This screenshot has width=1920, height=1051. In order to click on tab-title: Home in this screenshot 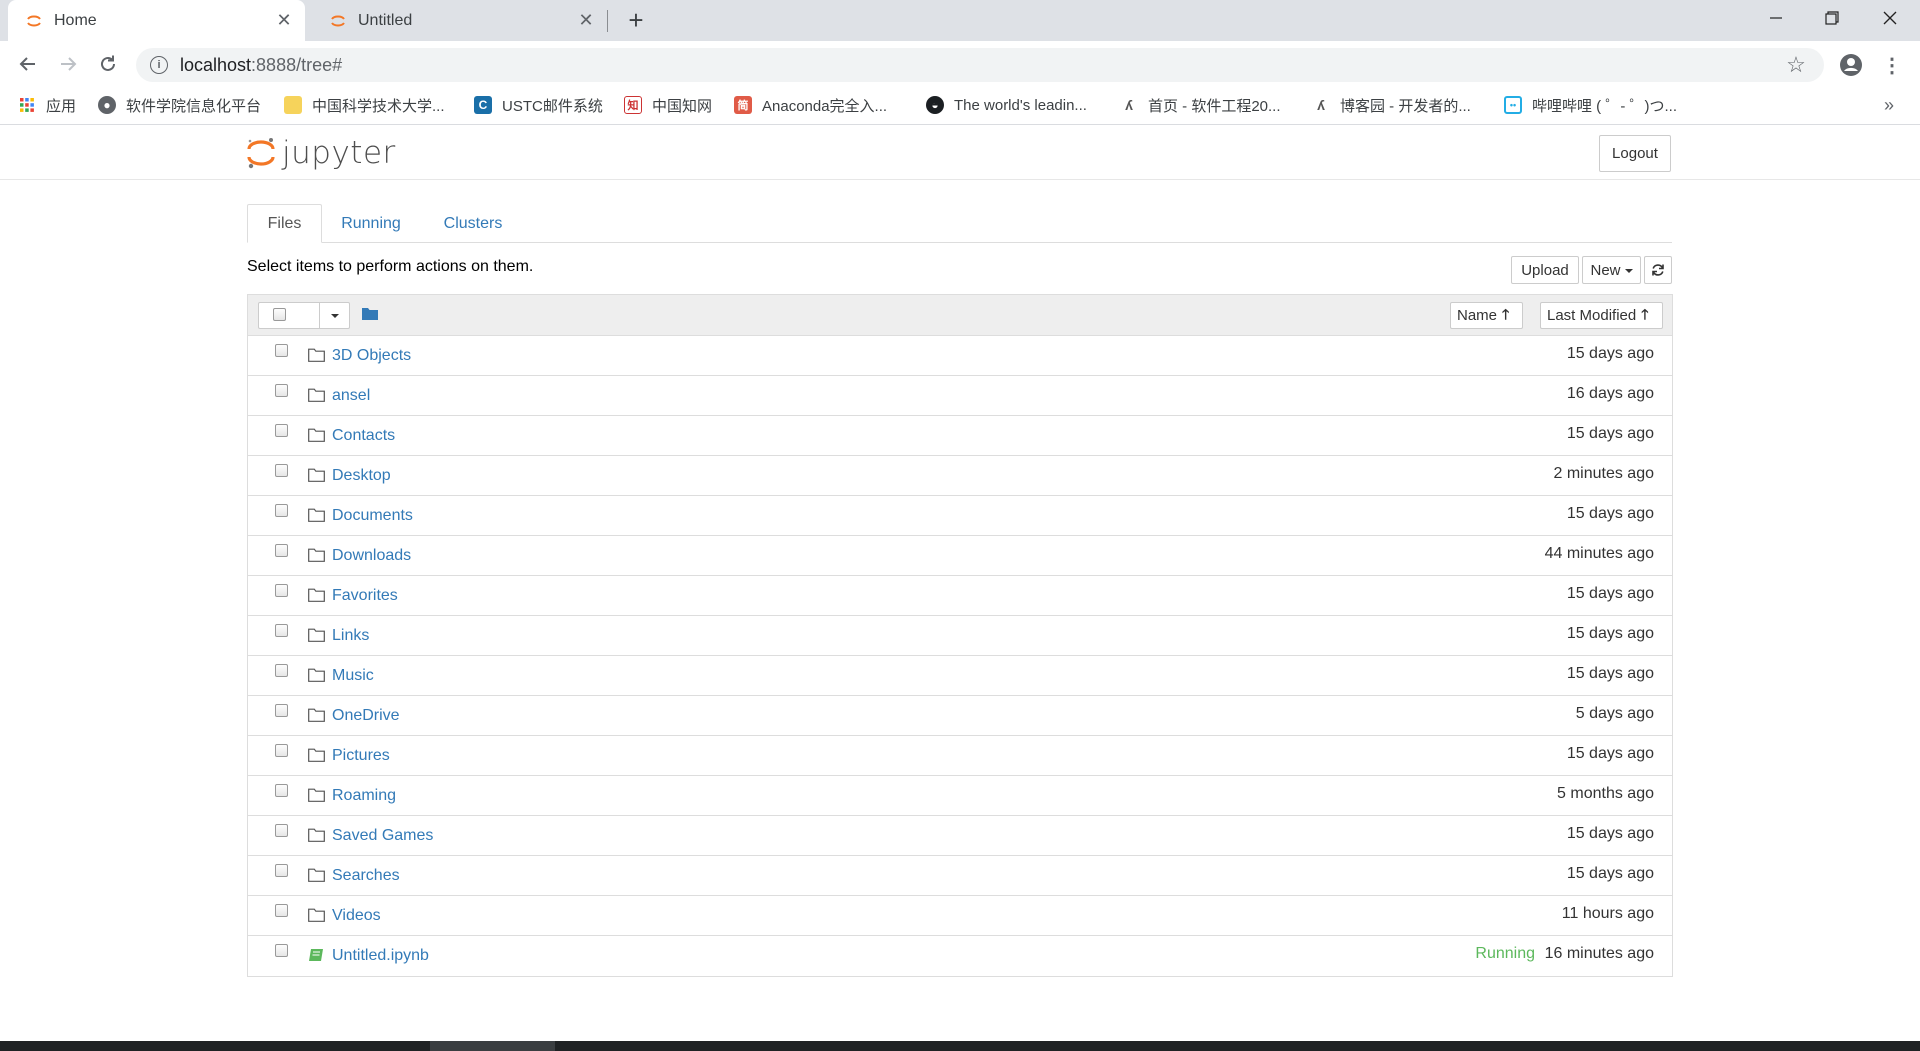, I will do `click(75, 20)`.